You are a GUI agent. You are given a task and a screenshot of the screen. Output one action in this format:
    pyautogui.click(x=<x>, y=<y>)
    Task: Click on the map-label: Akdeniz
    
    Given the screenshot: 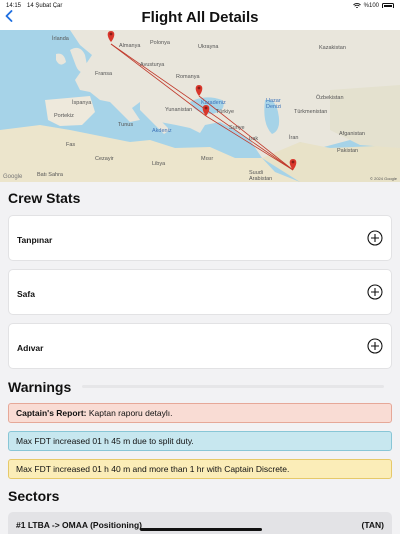 What is the action you would take?
    pyautogui.click(x=162, y=131)
    